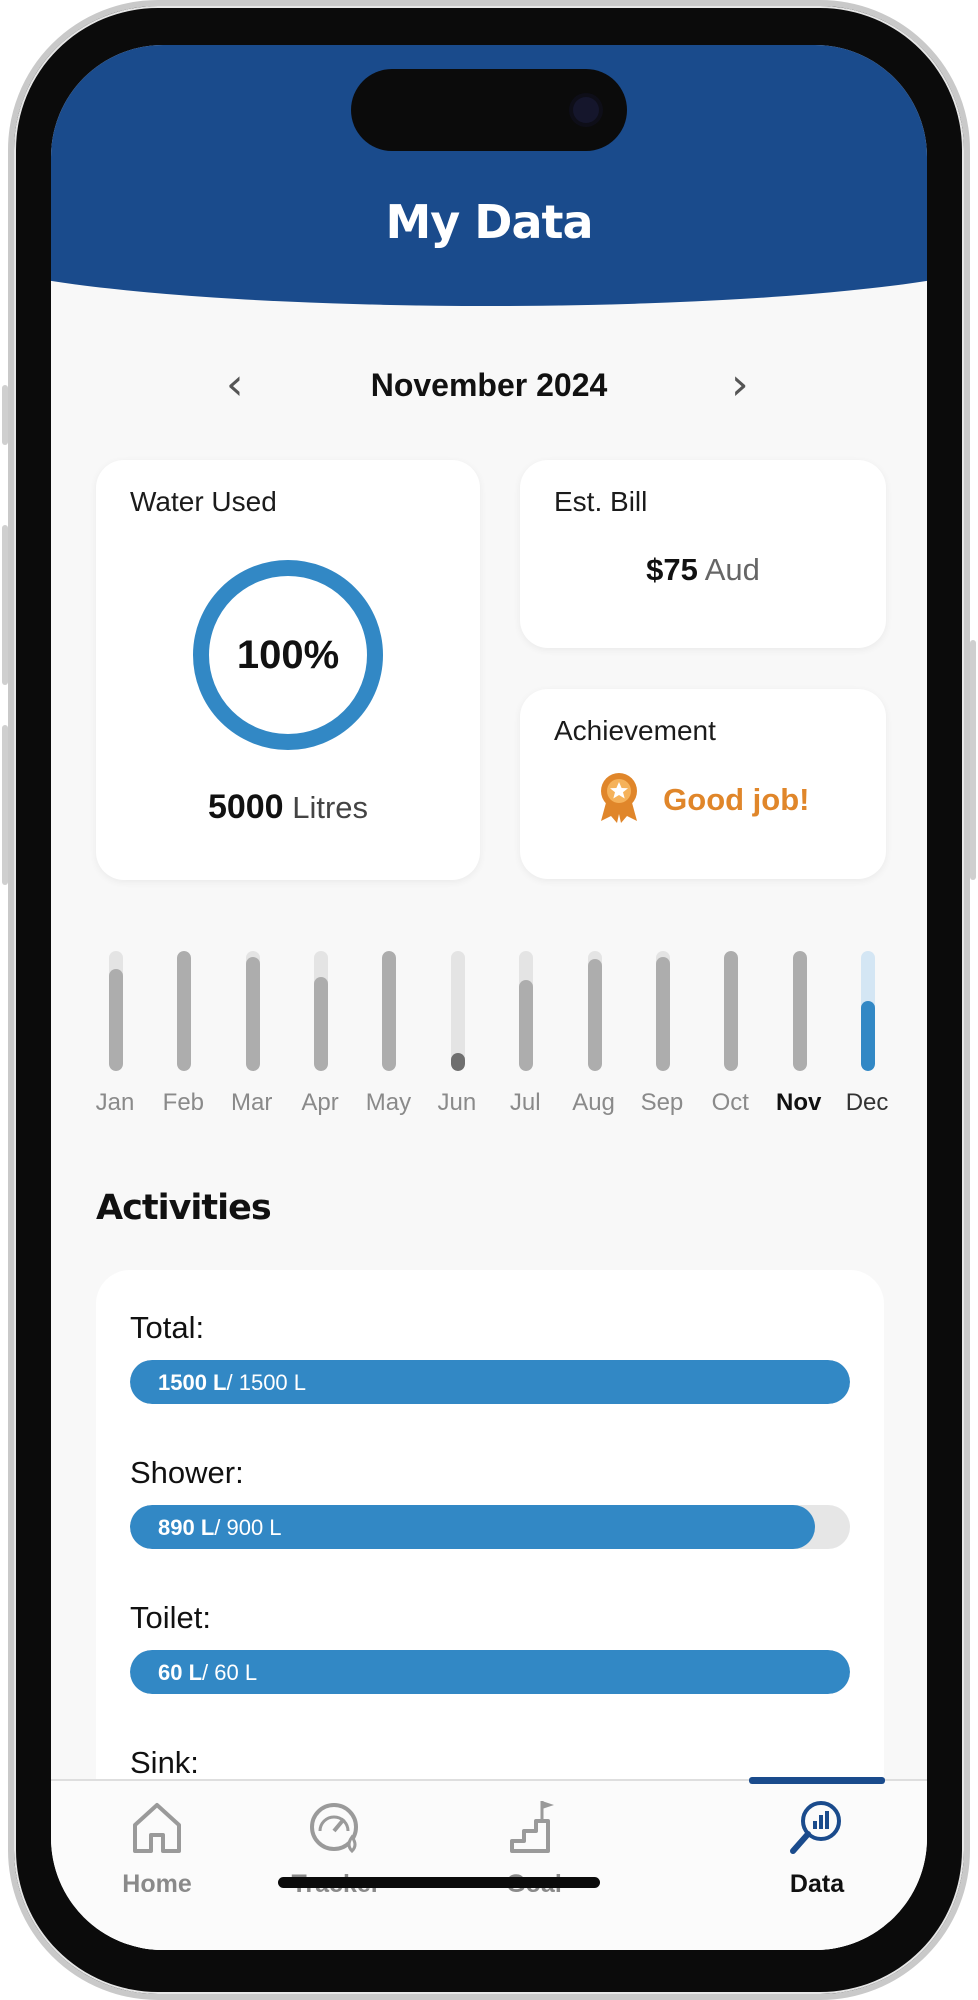 This screenshot has height=2000, width=978. What do you see at coordinates (798, 1102) in the screenshot?
I see `month-label: Nov` at bounding box center [798, 1102].